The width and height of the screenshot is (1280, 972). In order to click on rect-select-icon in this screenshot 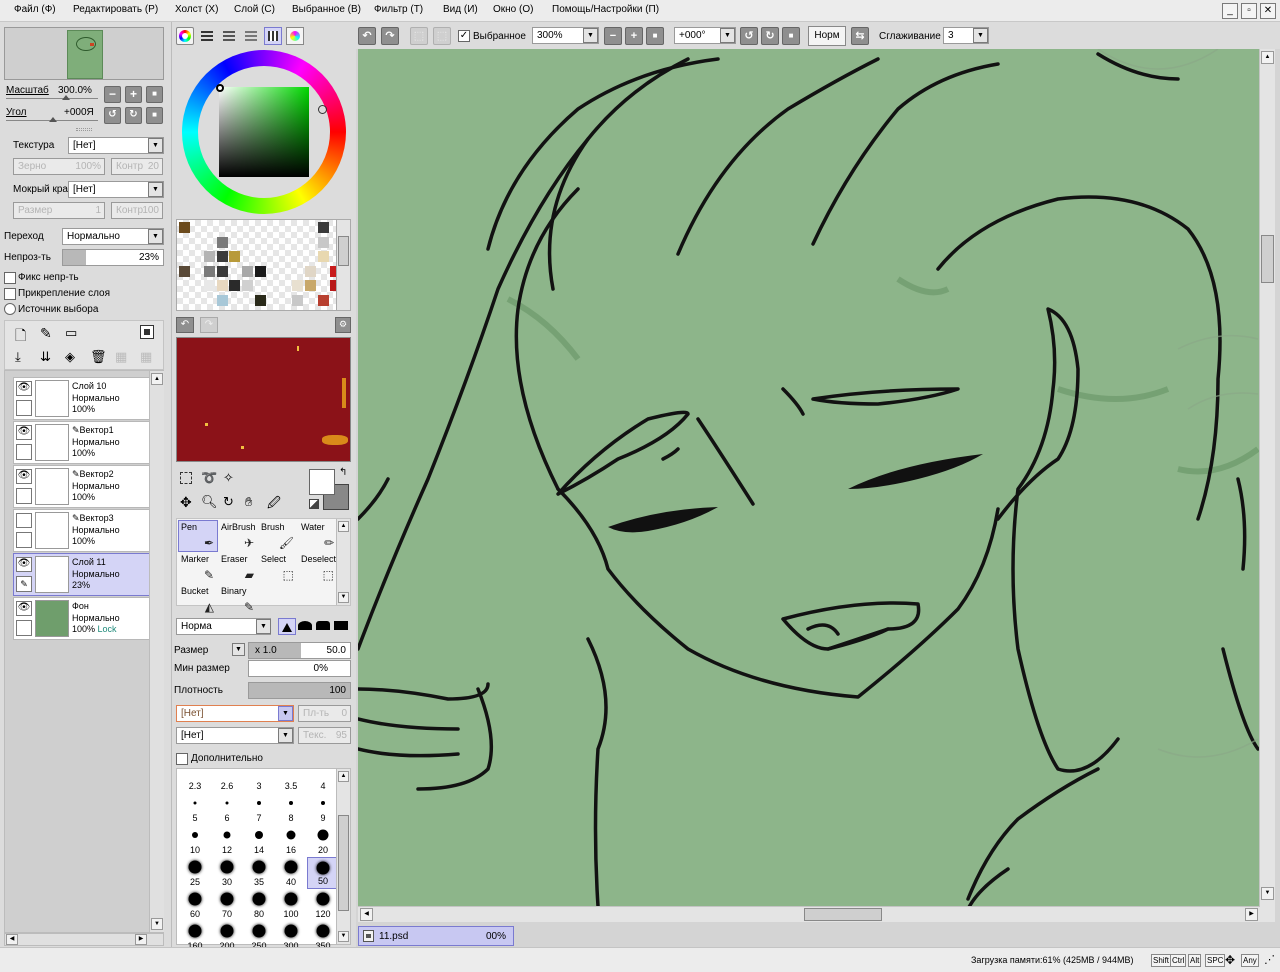, I will do `click(186, 478)`.